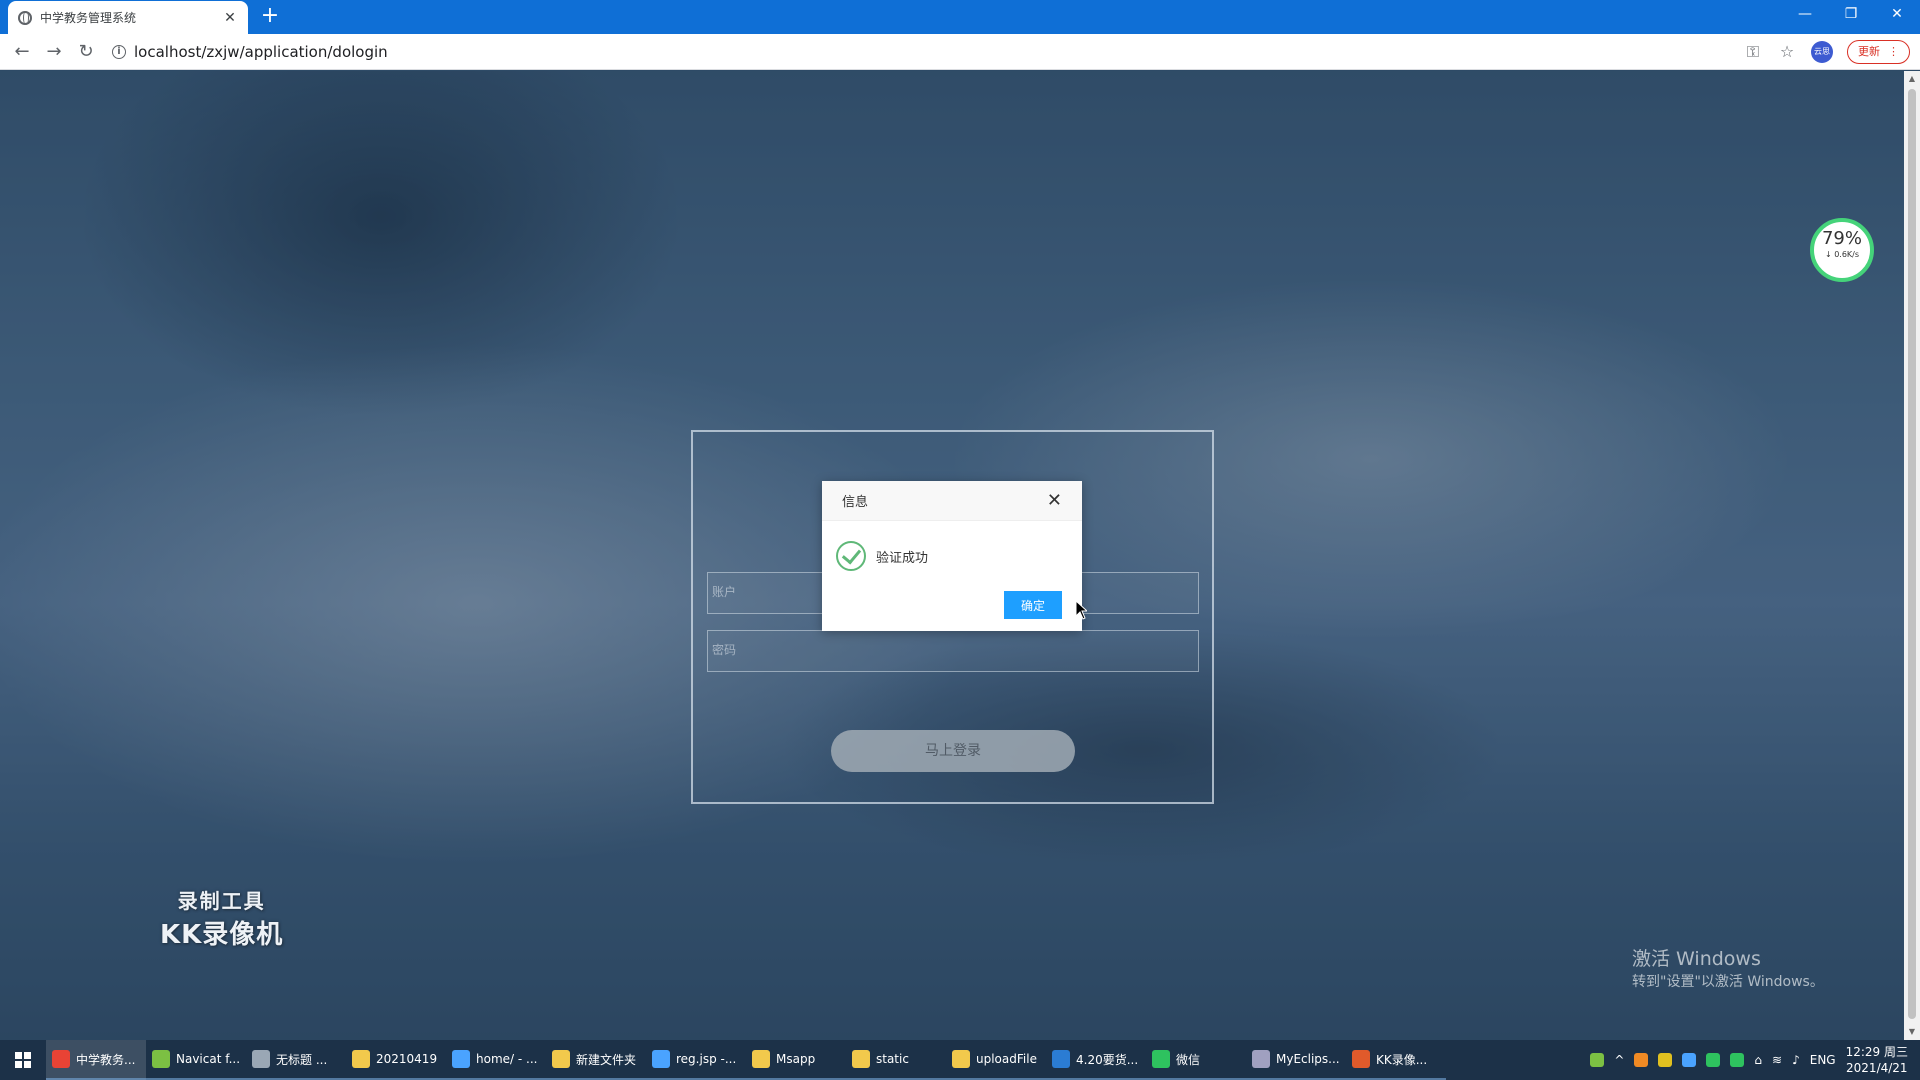 The image size is (1920, 1080). Describe the element at coordinates (1689, 1060) in the screenshot. I see `tray-app3-icon` at that location.